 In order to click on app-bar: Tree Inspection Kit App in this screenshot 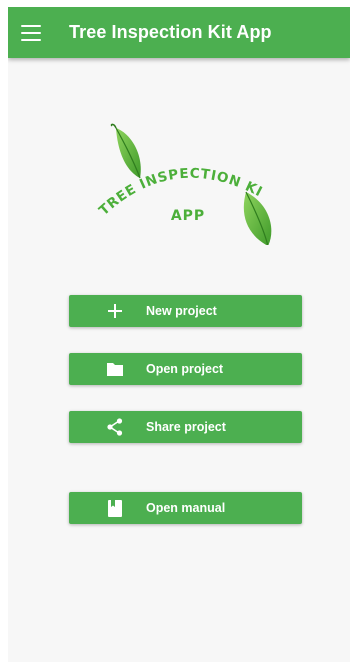, I will do `click(179, 32)`.